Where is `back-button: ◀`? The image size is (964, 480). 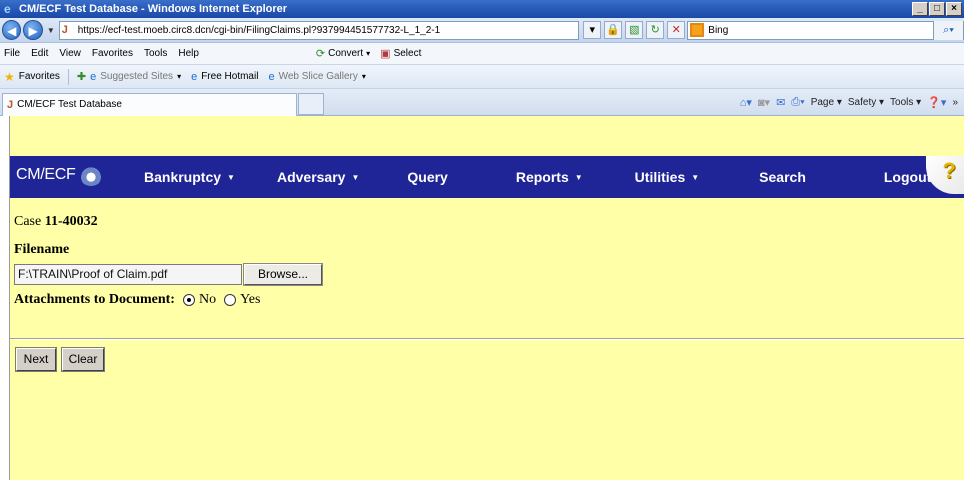 back-button: ◀ is located at coordinates (12, 30).